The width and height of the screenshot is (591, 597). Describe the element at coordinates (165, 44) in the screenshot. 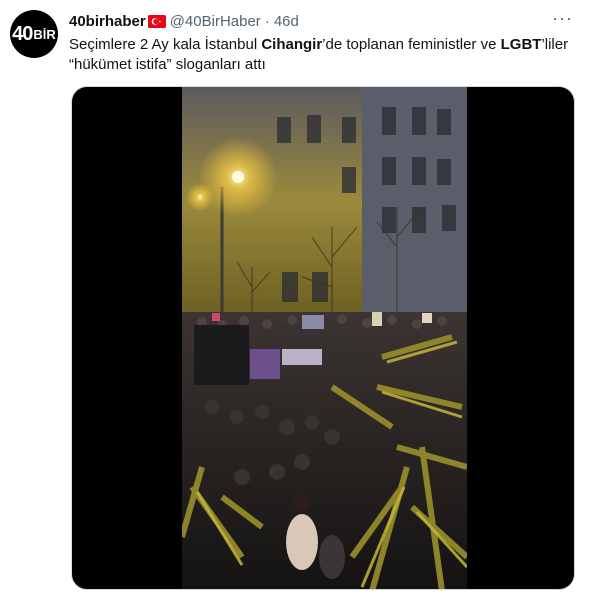

I see `tweet-text-part: Seçimlere 2 Ay kala İstanbul` at that location.